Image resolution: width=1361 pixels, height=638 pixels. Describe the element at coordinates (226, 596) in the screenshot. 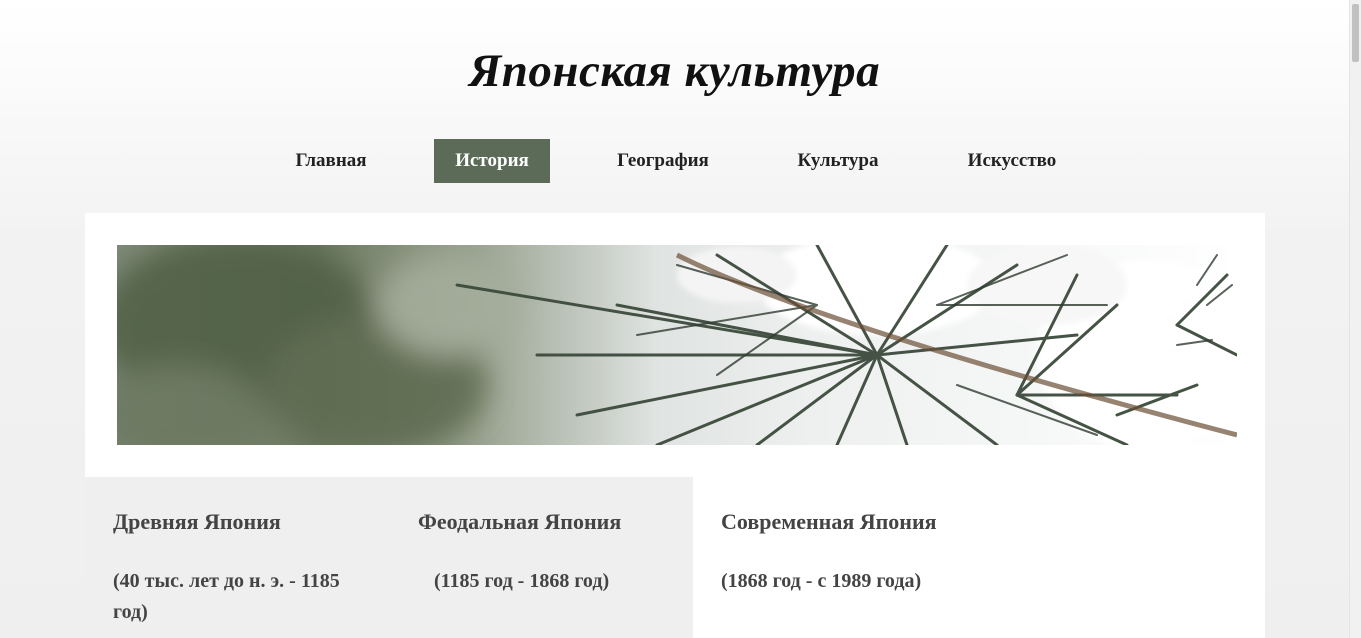

I see `era-ancient-dates: (40 тыс. лет до н. э. - 1185 год)` at that location.